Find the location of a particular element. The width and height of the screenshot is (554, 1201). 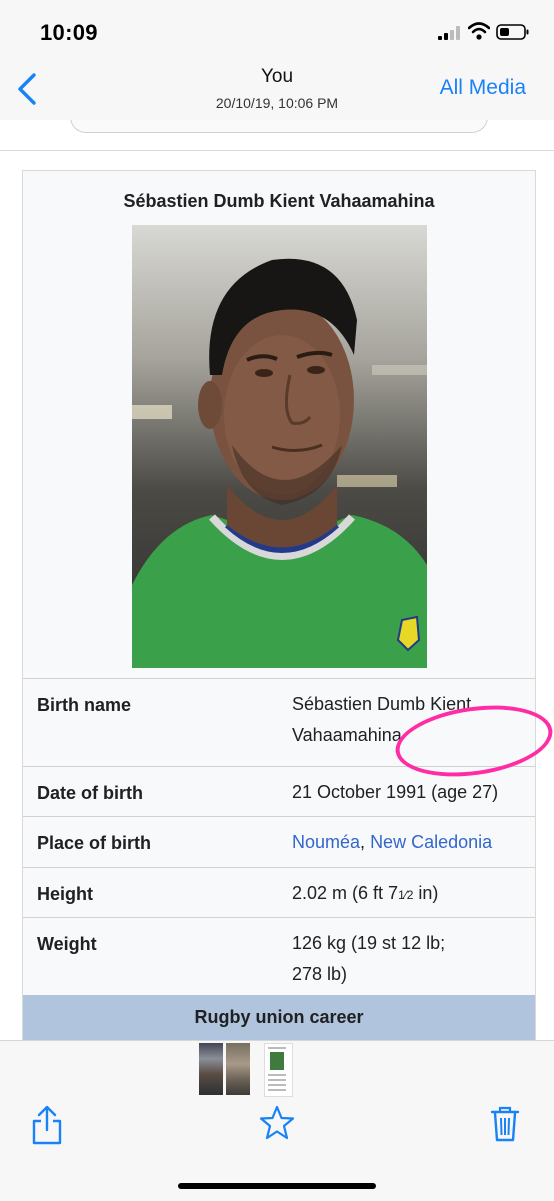

weight-line-1: 126 kg (19 st 12 lb; is located at coordinates (369, 943).